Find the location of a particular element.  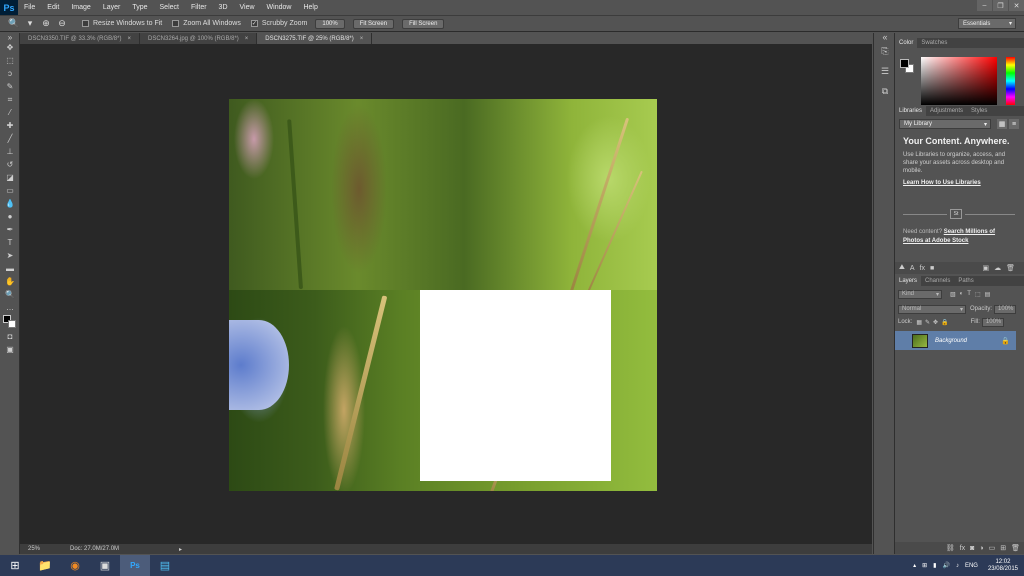

foreground-color-swatch is located at coordinates (904, 63).